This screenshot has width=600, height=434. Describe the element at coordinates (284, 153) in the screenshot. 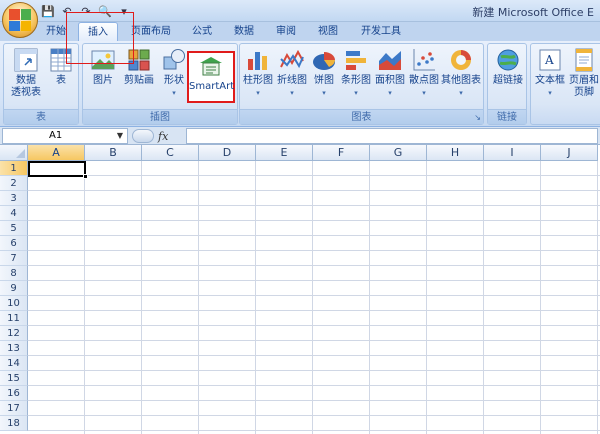

I see `column-header-e: E` at that location.